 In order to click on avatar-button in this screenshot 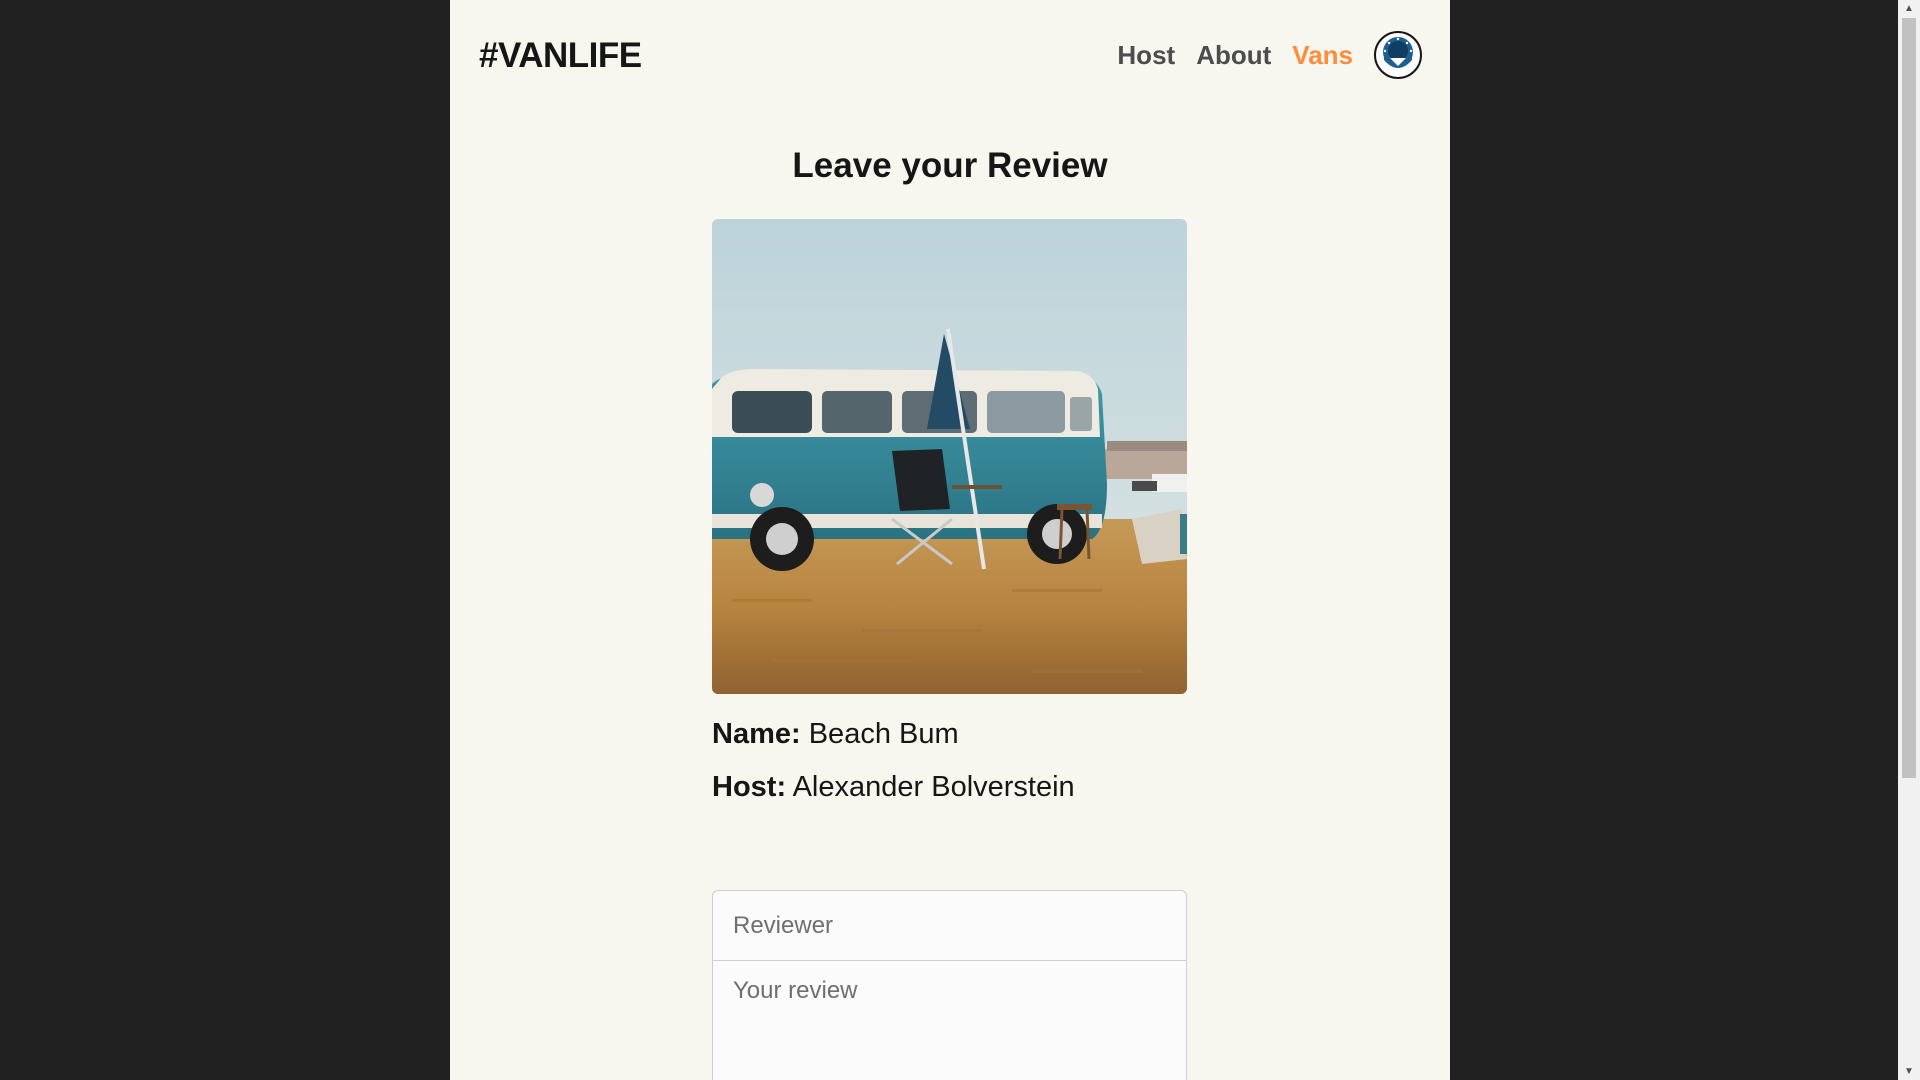, I will do `click(1398, 55)`.